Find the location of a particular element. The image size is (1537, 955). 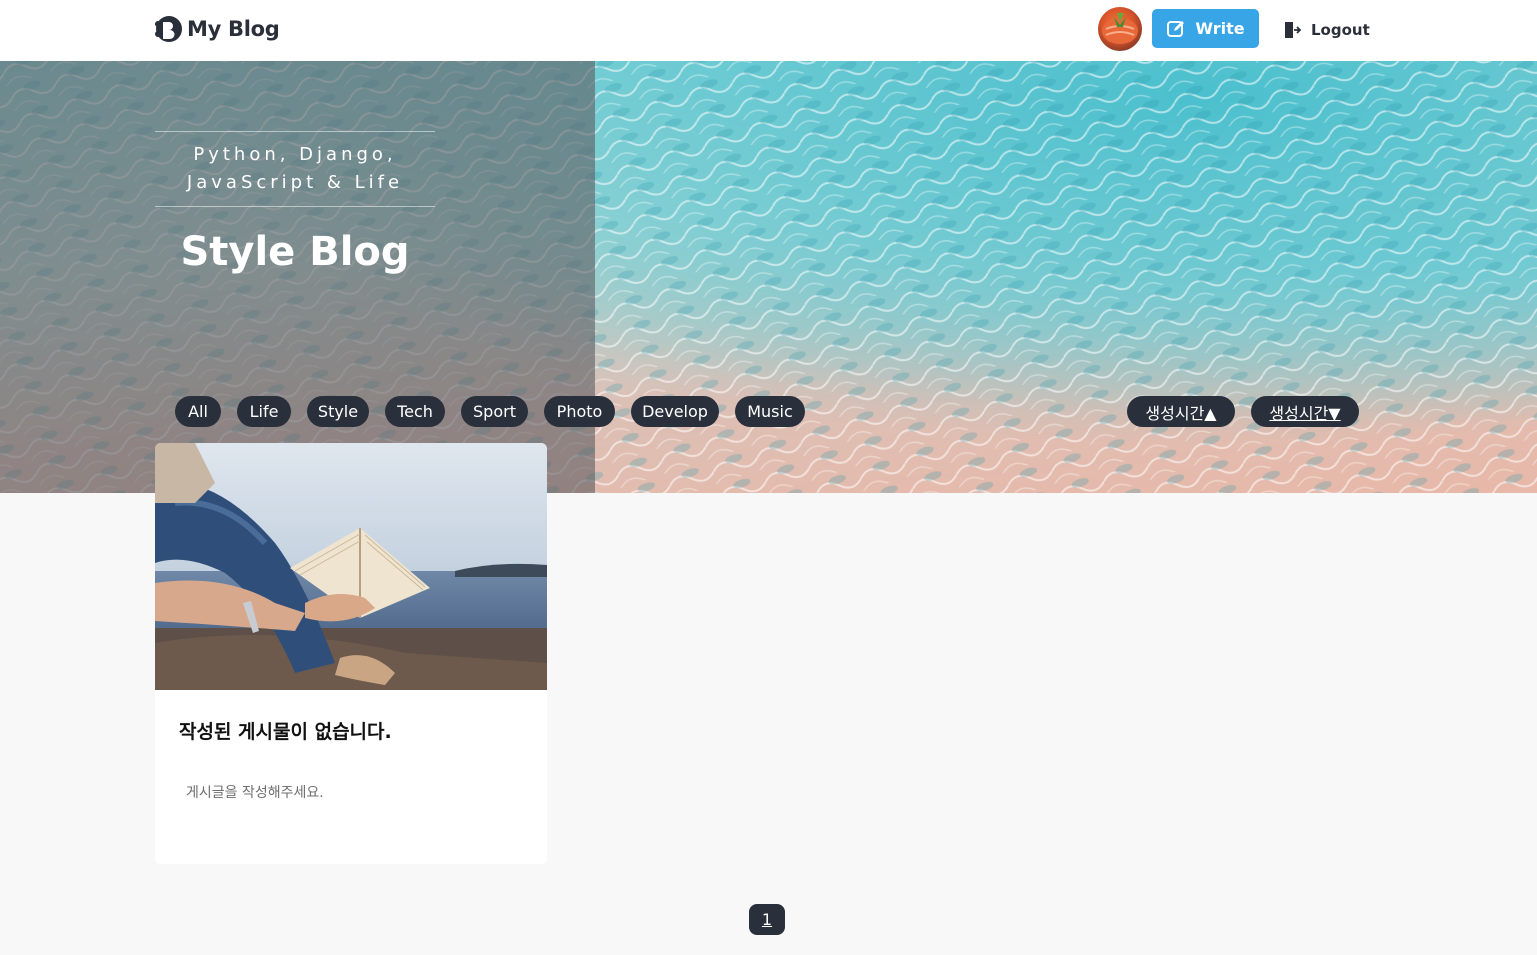

category-all: All is located at coordinates (198, 411).